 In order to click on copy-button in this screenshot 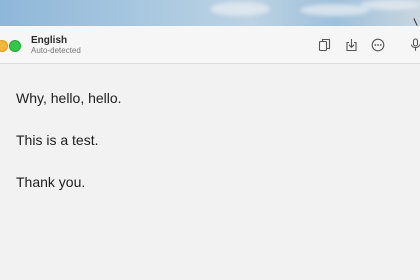, I will do `click(324, 45)`.